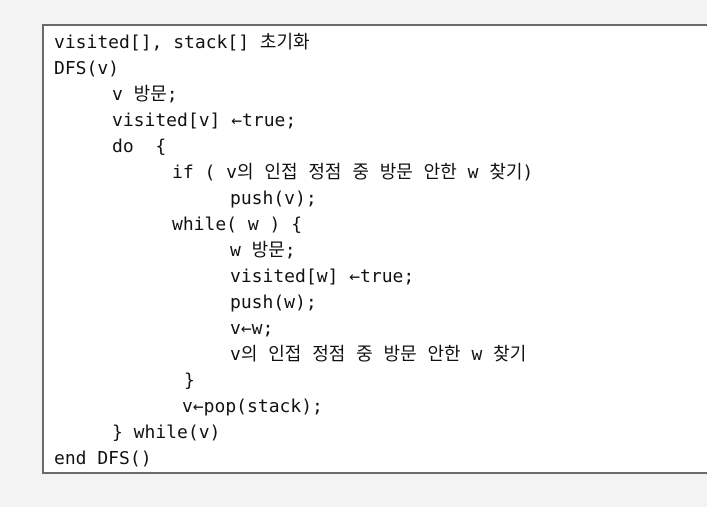  I want to click on code-line-close-while: }, so click(189, 380).